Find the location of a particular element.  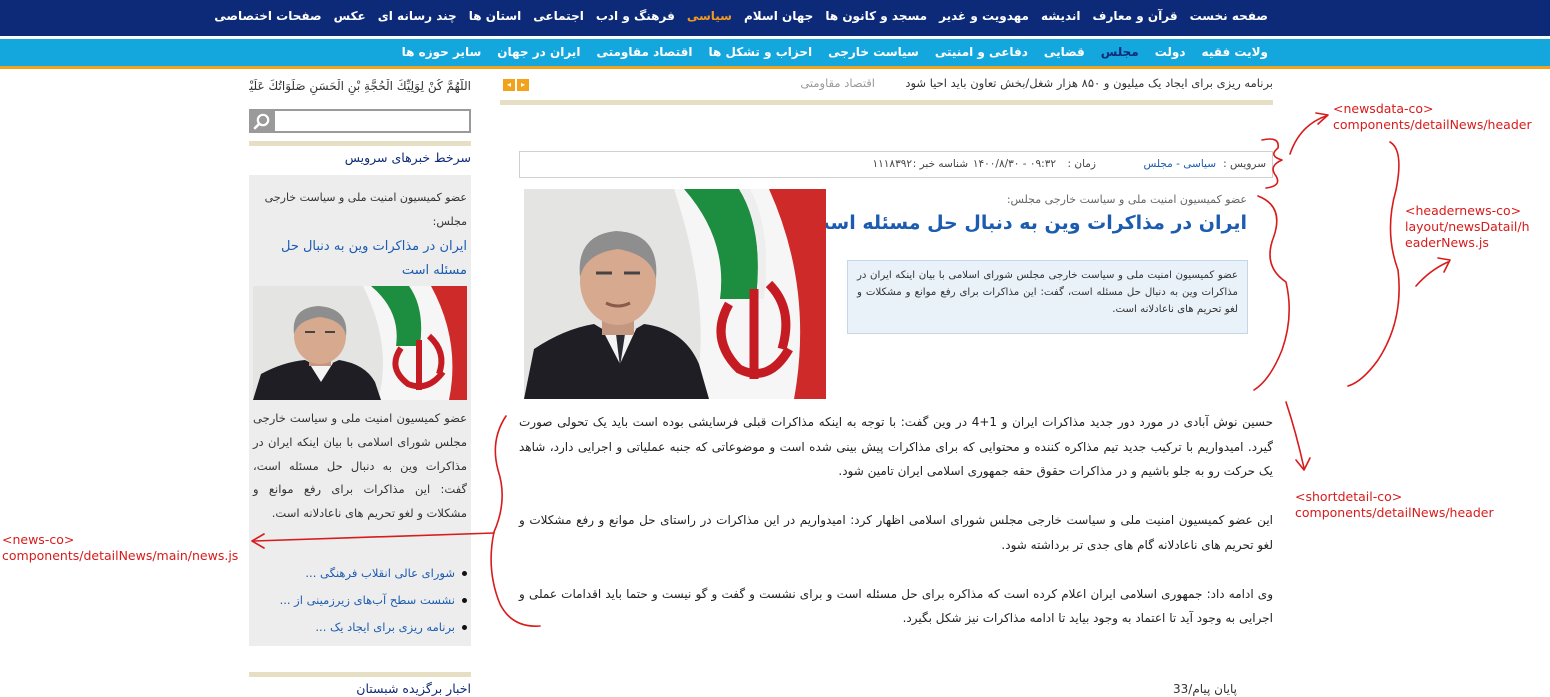

annotation-line: <newsdata-co> is located at coordinates (1383, 108).